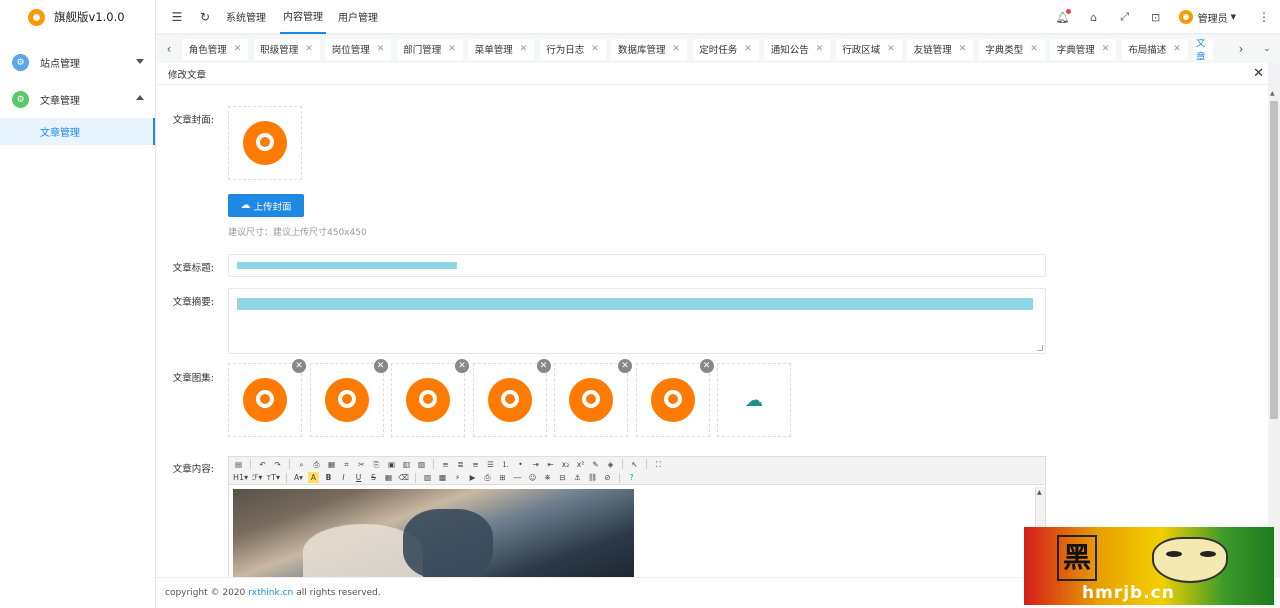 This screenshot has width=1280, height=608. Describe the element at coordinates (406, 464) in the screenshot. I see `paste-text-icon: ▥` at that location.